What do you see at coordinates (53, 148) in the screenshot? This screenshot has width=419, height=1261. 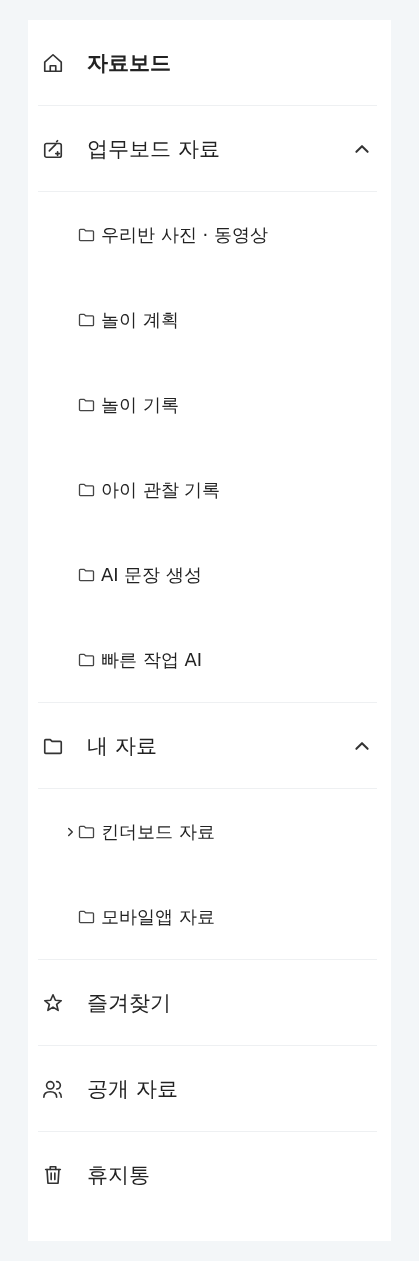 I see `photo-card-icon` at bounding box center [53, 148].